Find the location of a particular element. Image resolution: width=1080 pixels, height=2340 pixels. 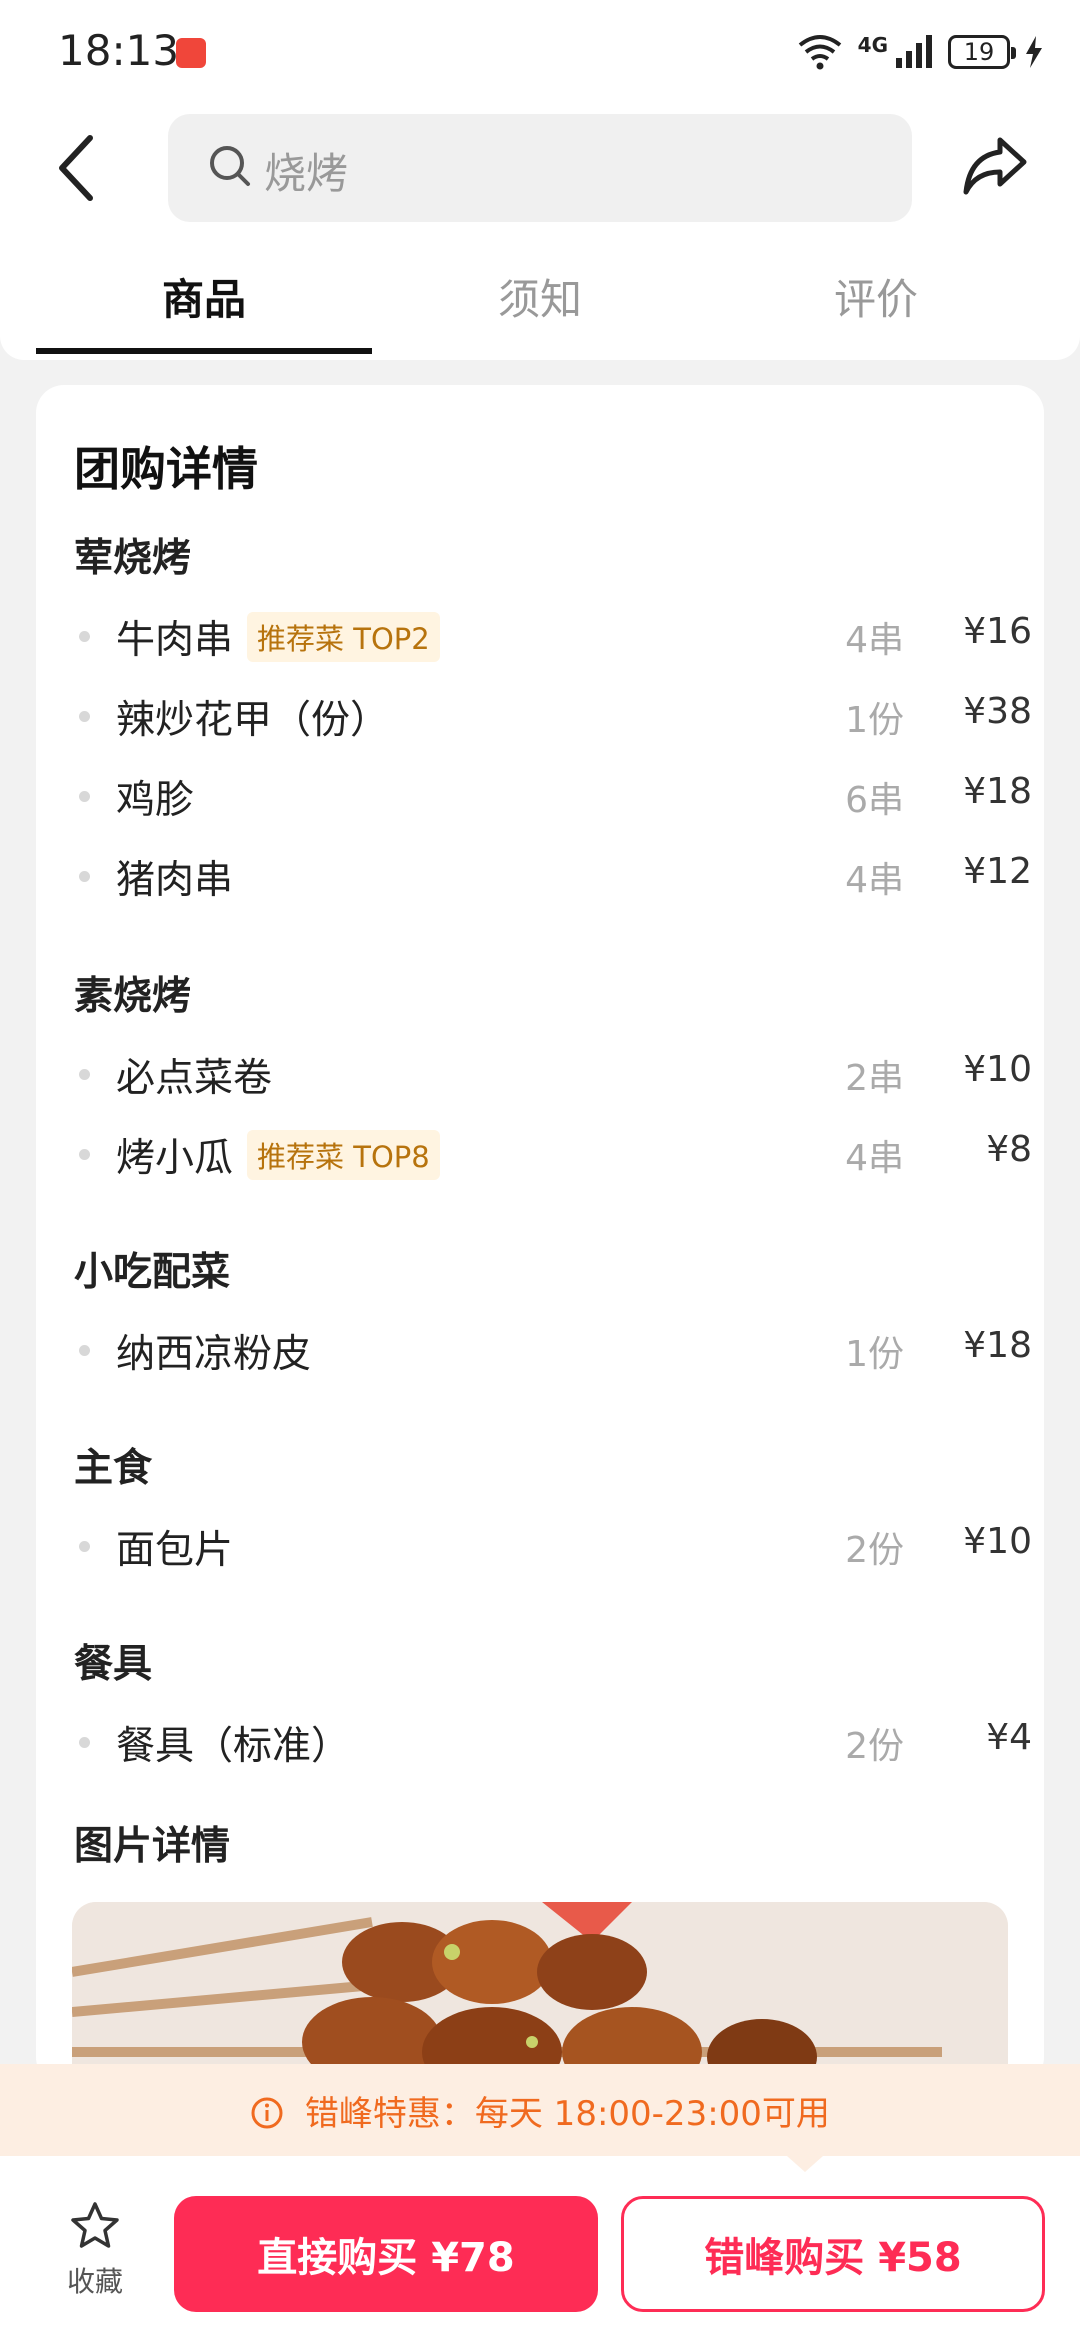

network-type-label: 4G is located at coordinates (872, 45).